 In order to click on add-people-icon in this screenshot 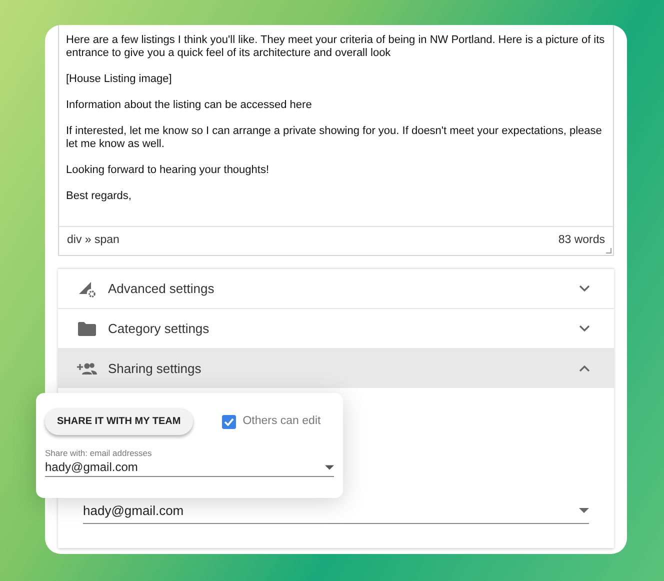, I will do `click(87, 368)`.